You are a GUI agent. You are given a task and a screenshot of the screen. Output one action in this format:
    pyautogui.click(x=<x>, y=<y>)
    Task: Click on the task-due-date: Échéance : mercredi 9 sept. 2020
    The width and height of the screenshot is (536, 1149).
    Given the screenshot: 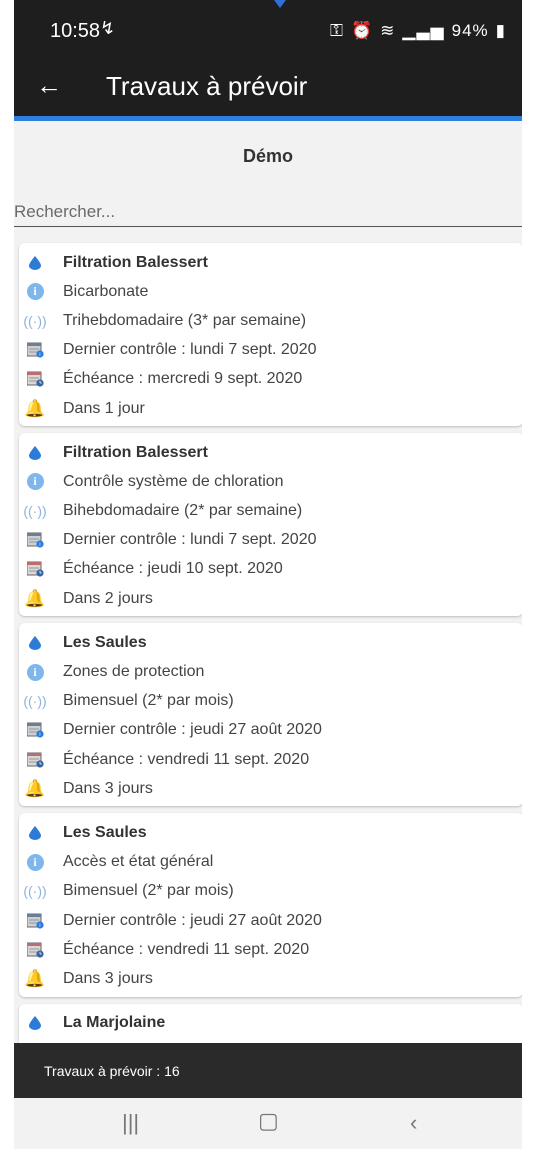 What is the action you would take?
    pyautogui.click(x=183, y=379)
    